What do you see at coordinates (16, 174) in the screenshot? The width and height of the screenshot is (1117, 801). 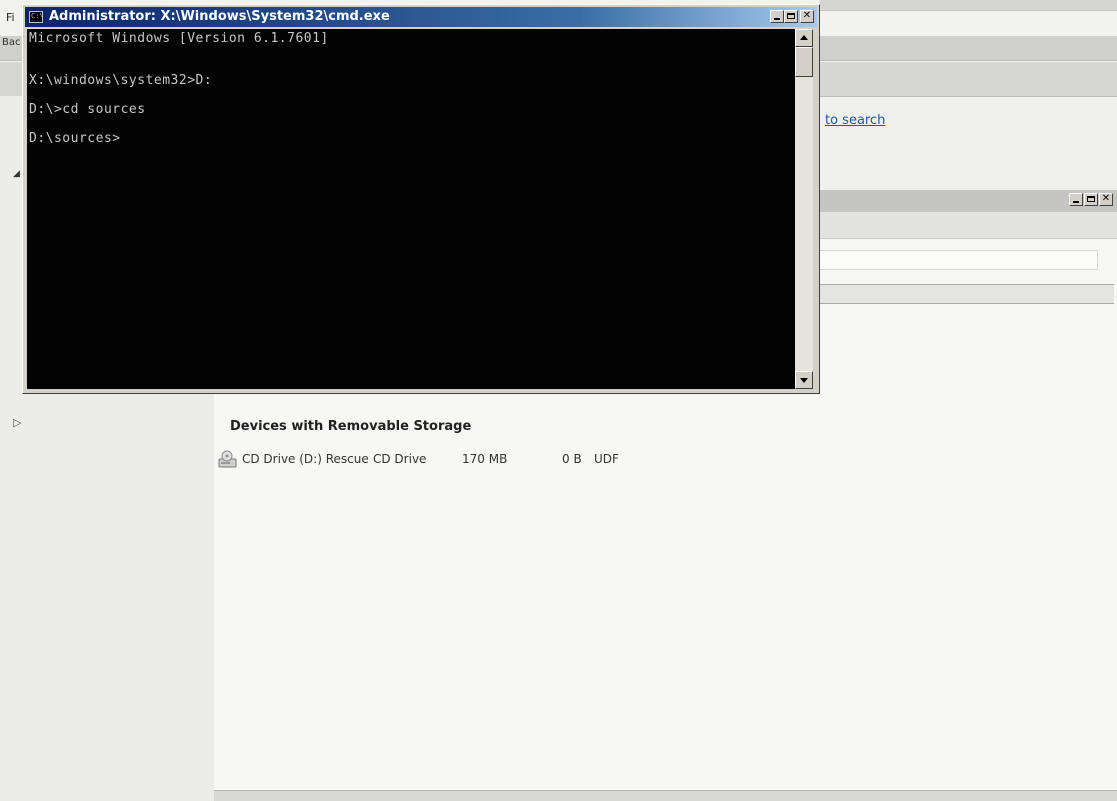 I see `tree-expand-arrow-icon: ◢` at bounding box center [16, 174].